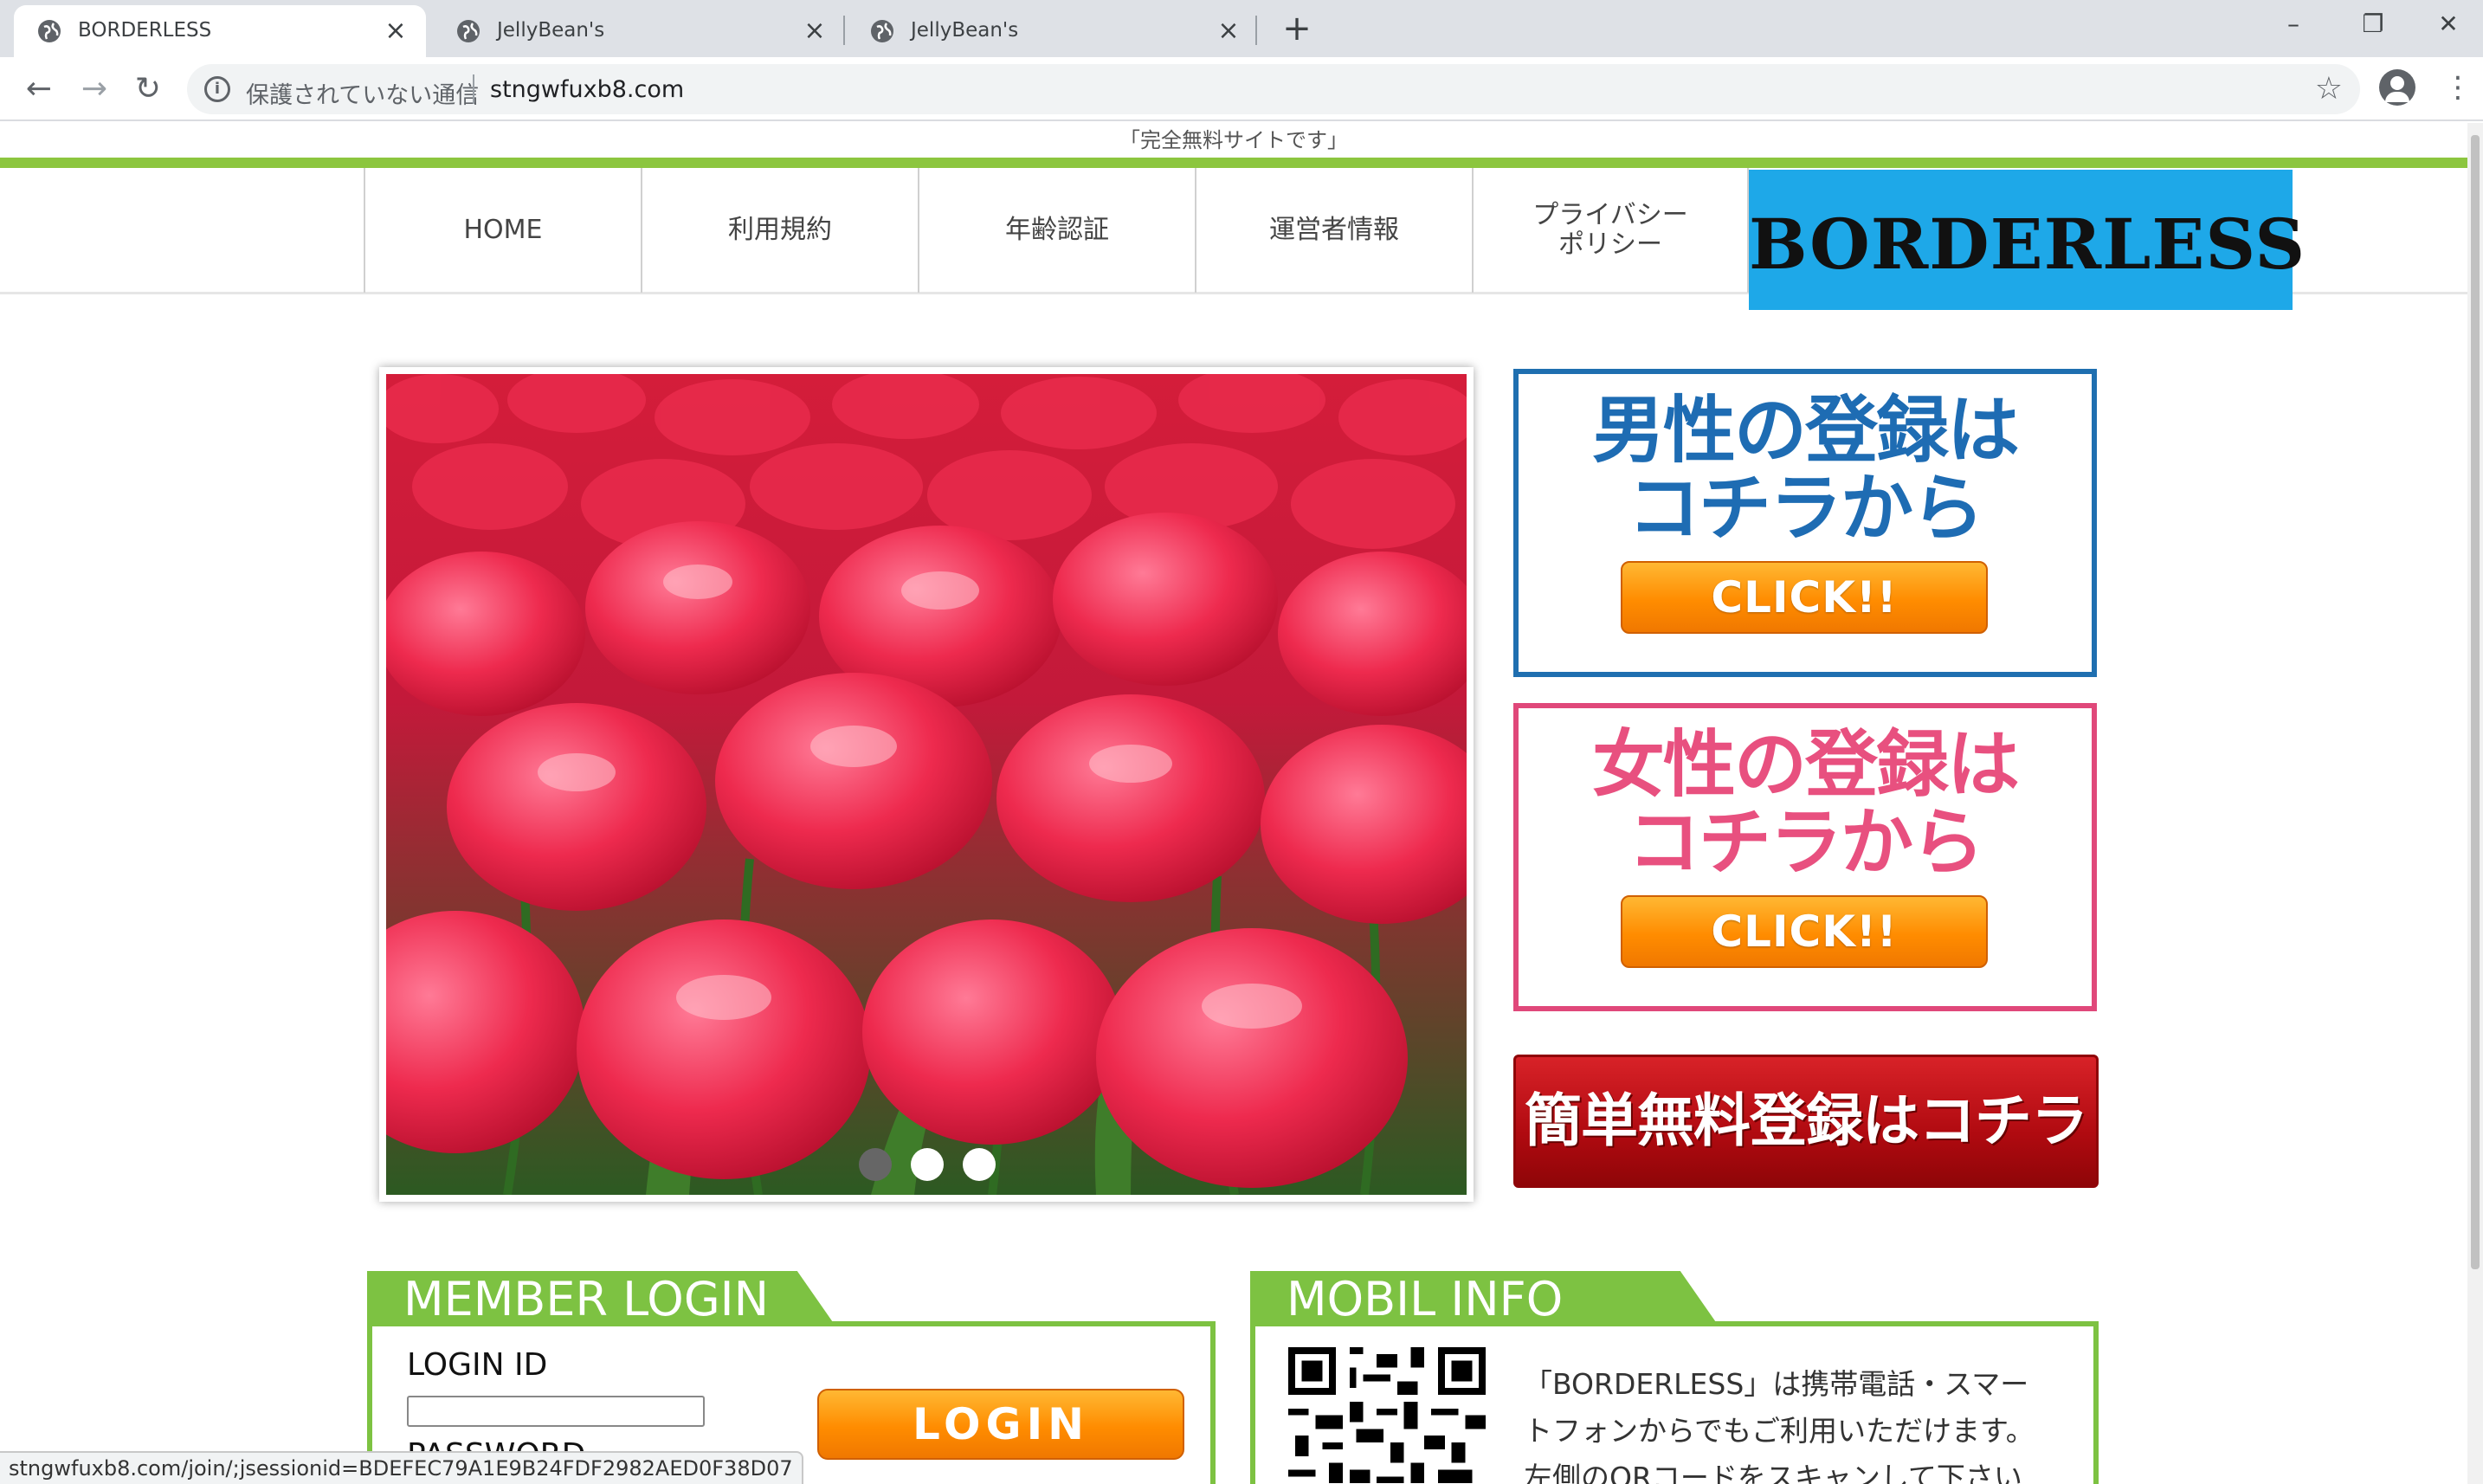  I want to click on page-scrollbar, so click(2475, 803).